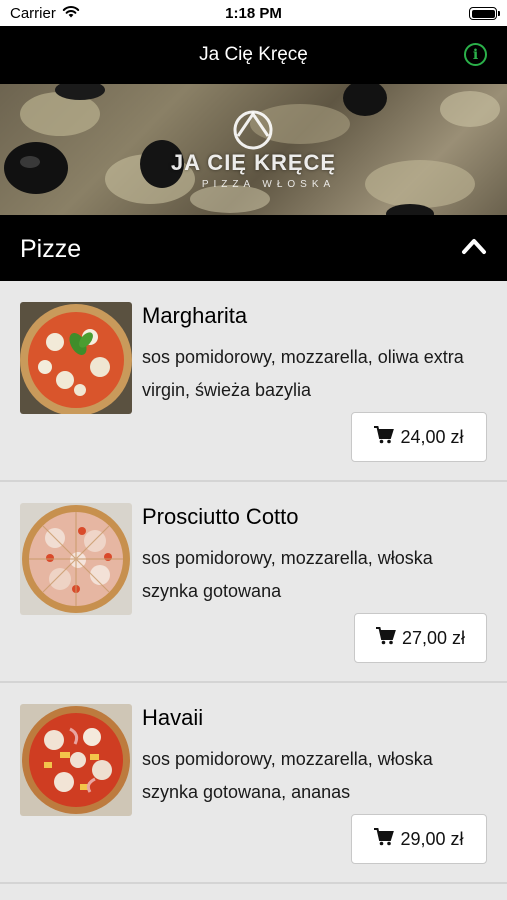  What do you see at coordinates (253, 162) in the screenshot?
I see `banner-logo-text: JA CIĘ KRĘCĘ` at bounding box center [253, 162].